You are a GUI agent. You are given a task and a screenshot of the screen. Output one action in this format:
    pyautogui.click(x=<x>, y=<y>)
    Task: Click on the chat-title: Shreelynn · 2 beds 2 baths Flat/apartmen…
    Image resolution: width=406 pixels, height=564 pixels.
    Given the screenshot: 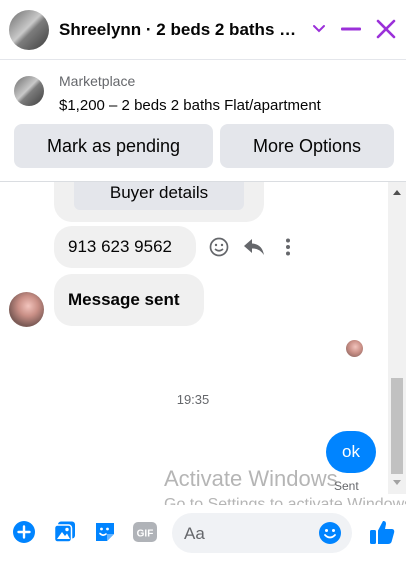 What is the action you would take?
    pyautogui.click(x=179, y=30)
    